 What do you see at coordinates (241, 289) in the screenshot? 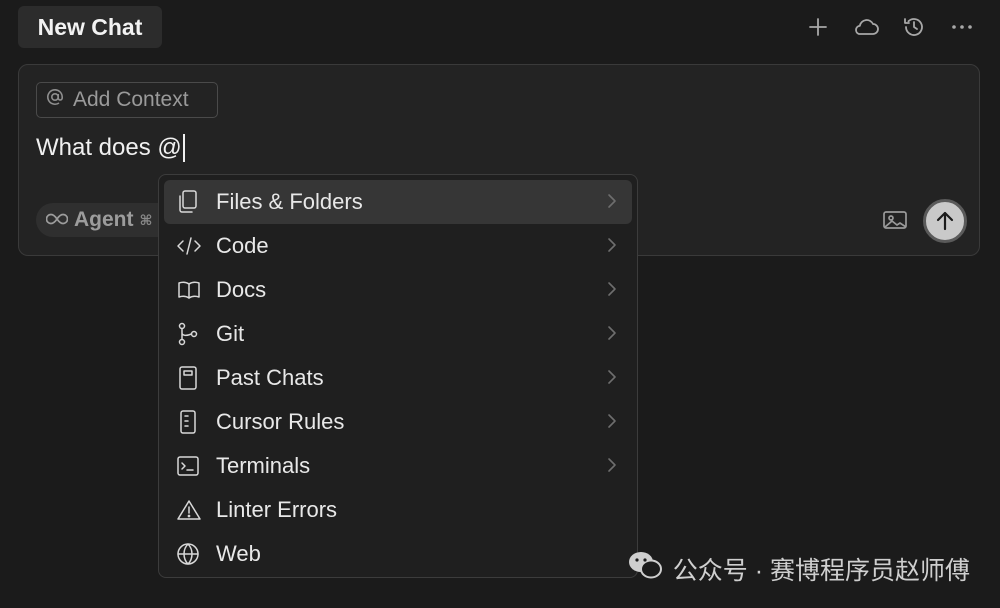
I see `menu-item-label: Docs` at bounding box center [241, 289].